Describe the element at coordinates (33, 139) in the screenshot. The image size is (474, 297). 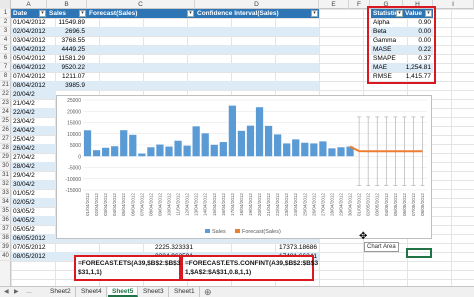
I see `date-cell-partial: 25/04/2` at that location.